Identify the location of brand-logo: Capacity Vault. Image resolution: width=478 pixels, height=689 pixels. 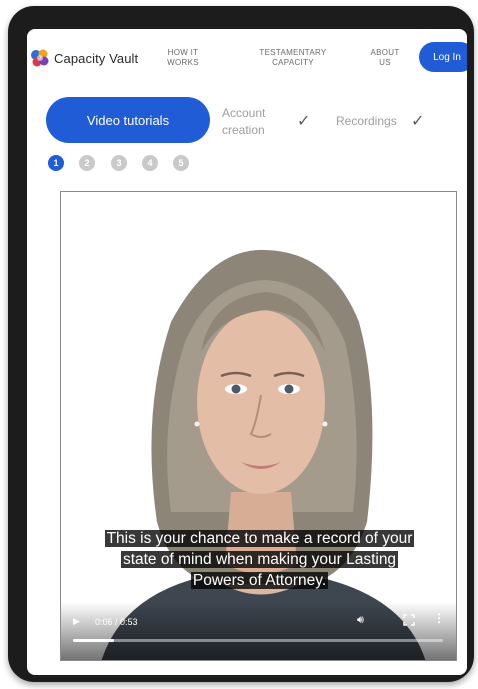
(83, 58).